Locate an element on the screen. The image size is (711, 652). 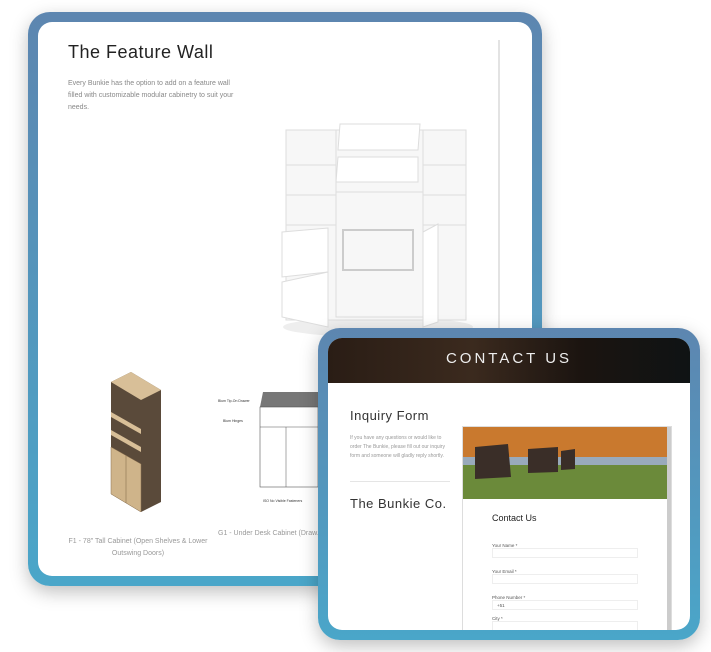
divider is located at coordinates (400, 481).